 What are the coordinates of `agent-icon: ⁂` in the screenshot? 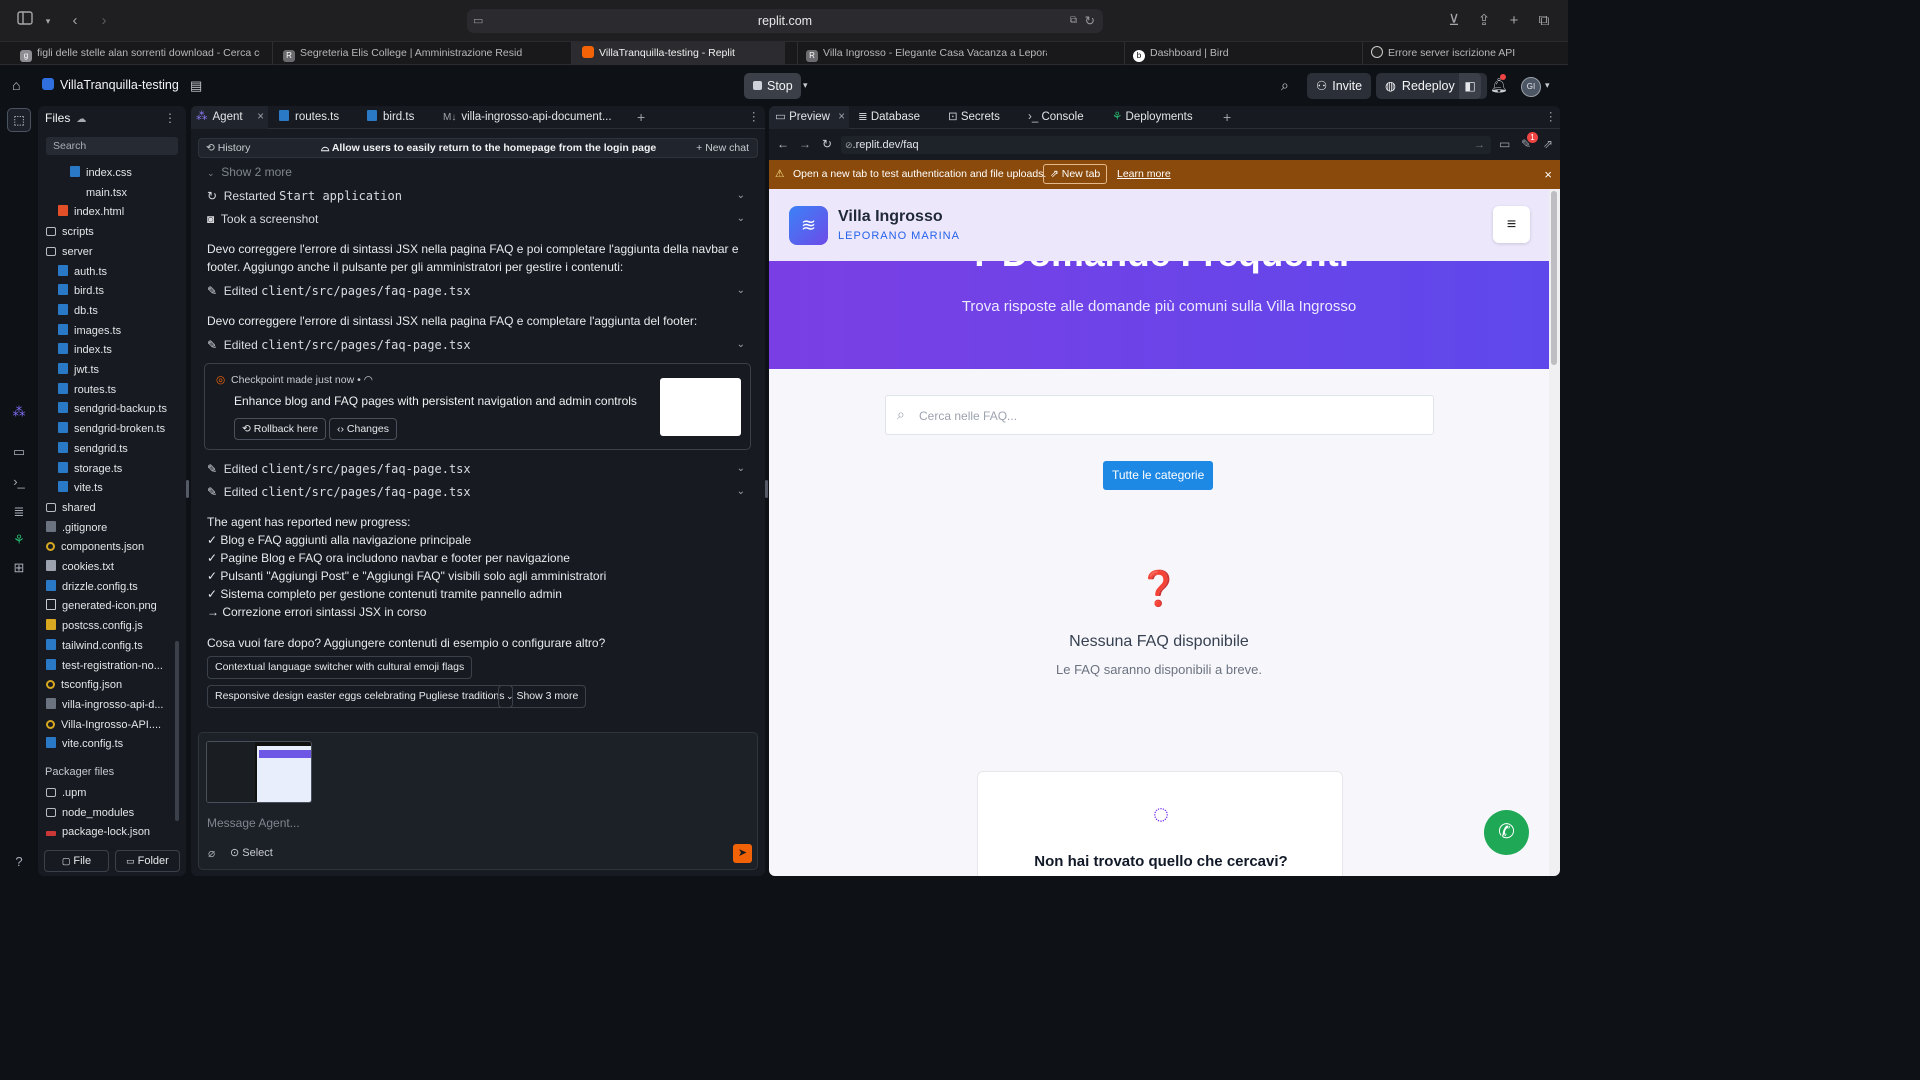 It's located at (19, 412).